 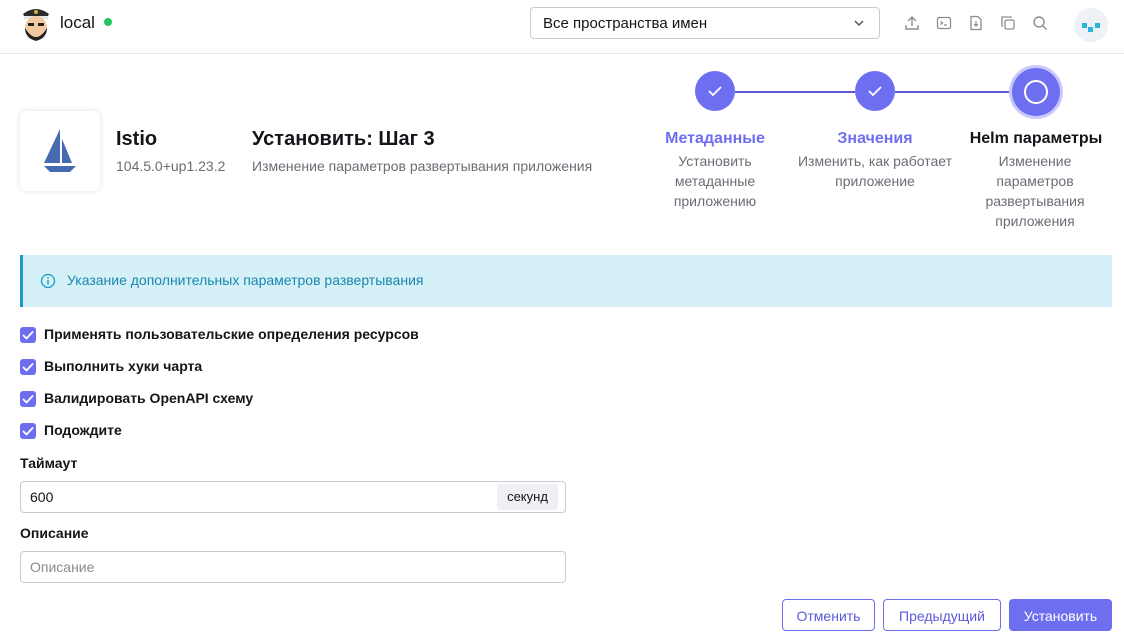 I want to click on info-icon, so click(x=48, y=281).